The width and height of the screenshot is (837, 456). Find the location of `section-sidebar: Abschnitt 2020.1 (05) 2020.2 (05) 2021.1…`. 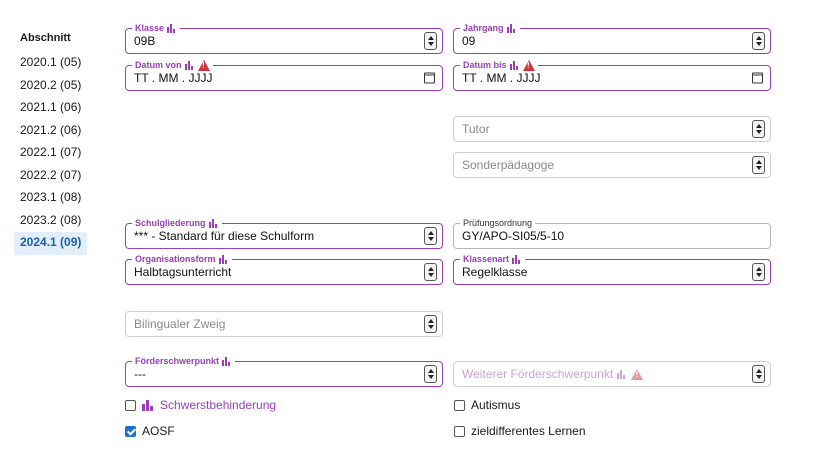

section-sidebar: Abschnitt 2020.1 (05) 2020.2 (05) 2021.1… is located at coordinates (59, 140).